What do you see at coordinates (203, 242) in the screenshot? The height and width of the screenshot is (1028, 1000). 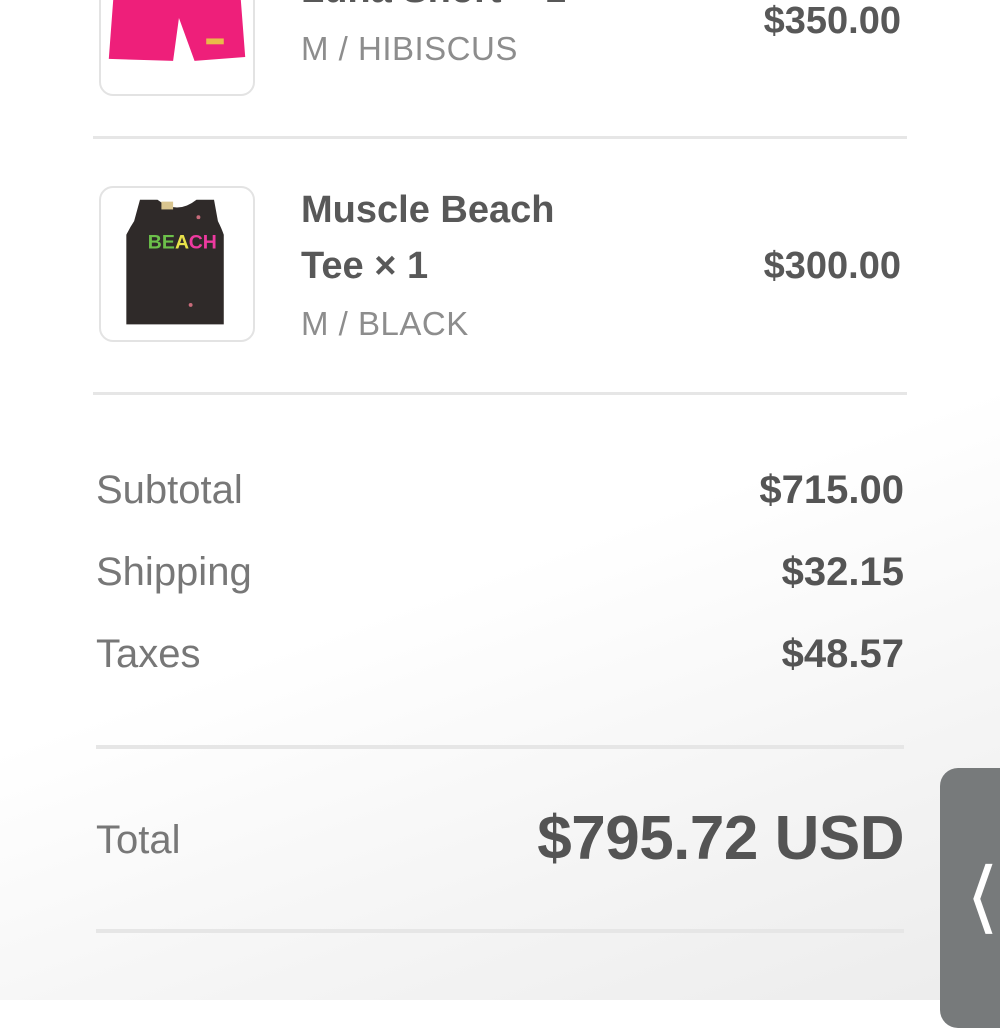 I see `svg-text: CH` at bounding box center [203, 242].